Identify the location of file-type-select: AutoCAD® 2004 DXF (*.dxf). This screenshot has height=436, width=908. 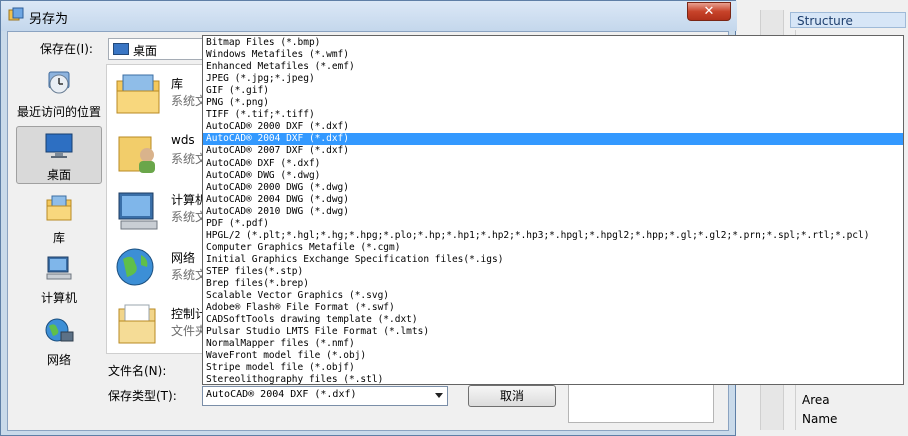
(325, 396).